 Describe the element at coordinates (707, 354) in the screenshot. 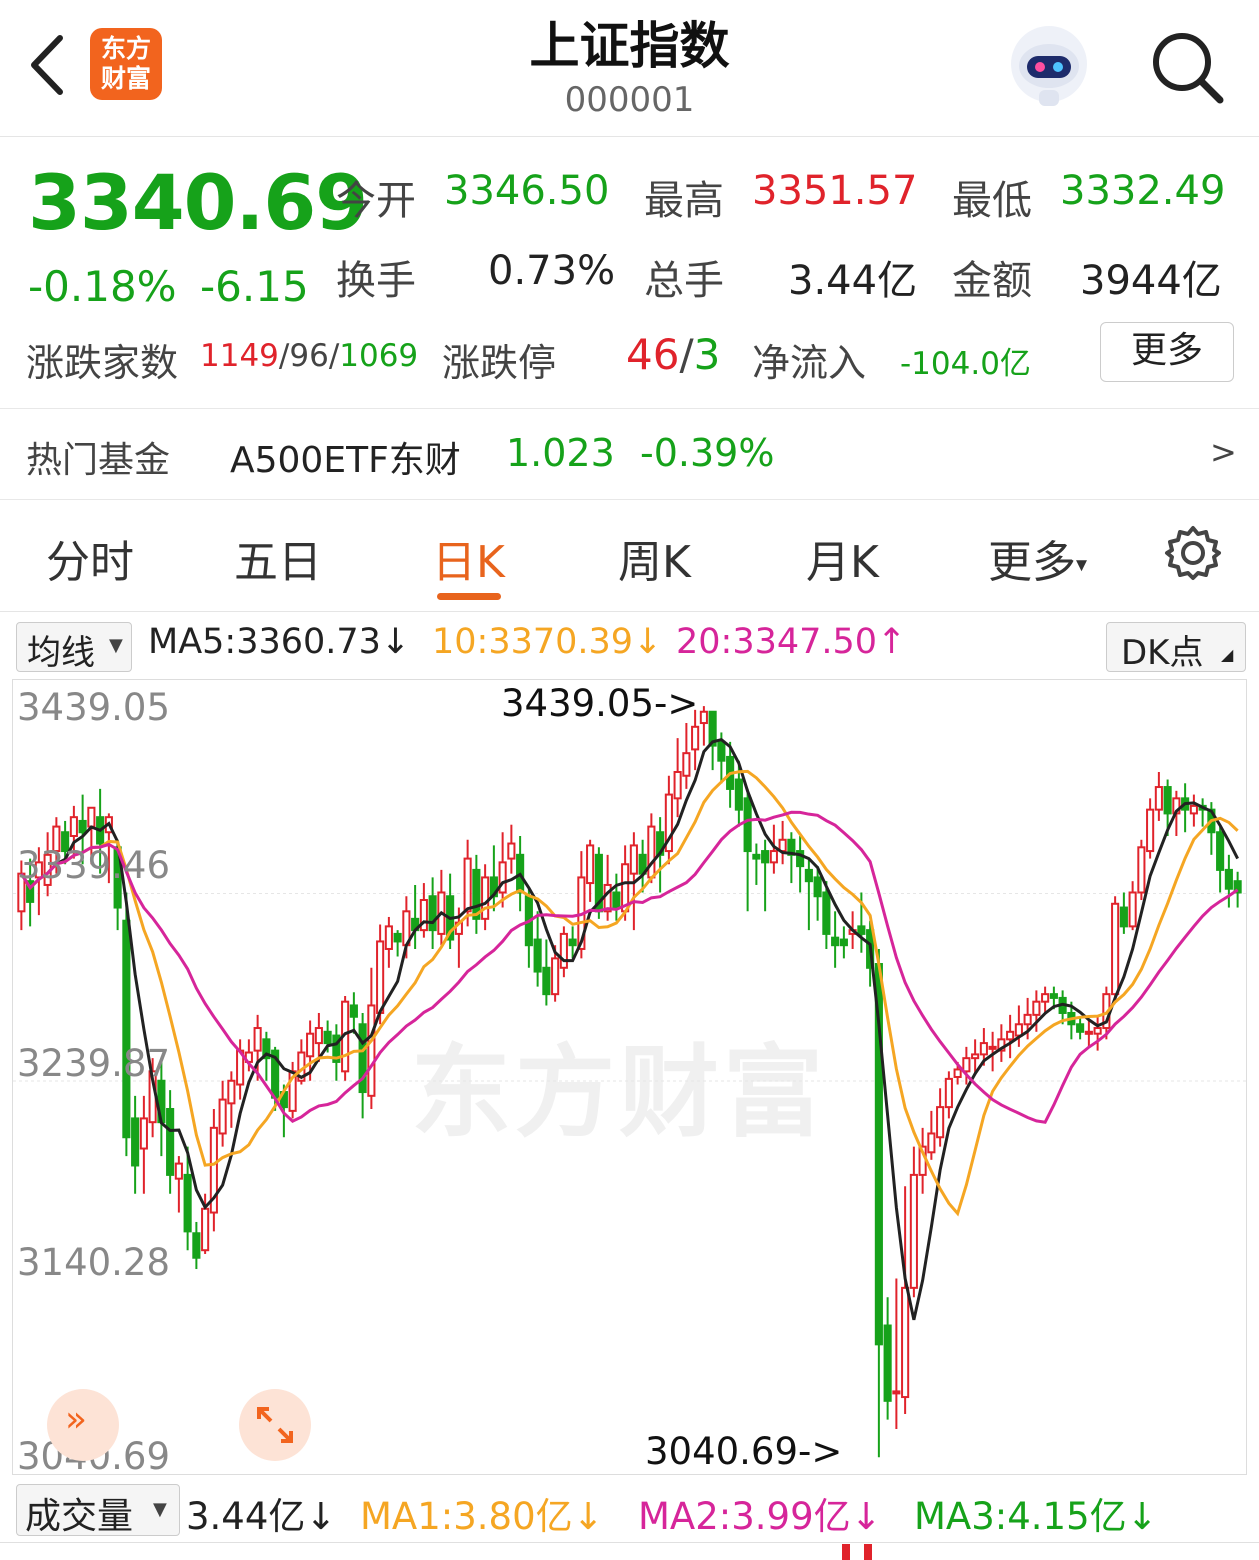

I see `limit-down: 3` at that location.